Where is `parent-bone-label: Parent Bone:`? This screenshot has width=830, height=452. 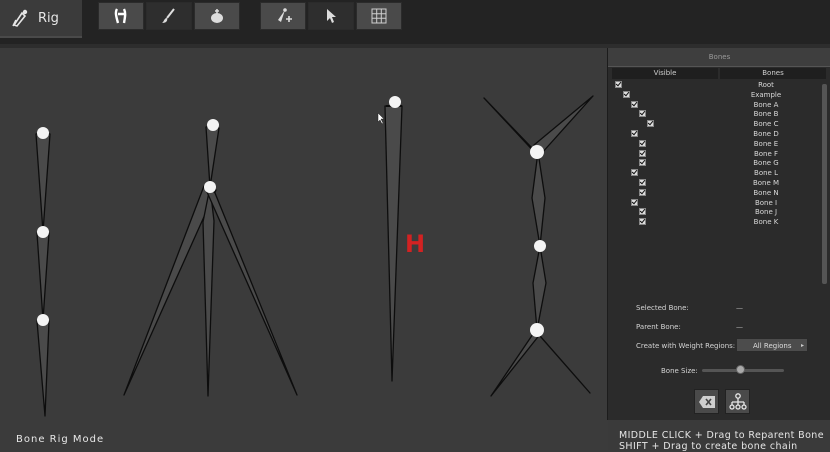 parent-bone-label: Parent Bone: is located at coordinates (658, 327).